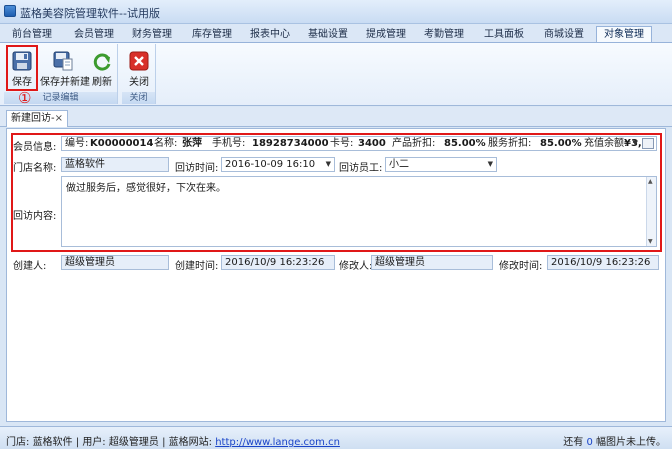 This screenshot has width=672, height=449. I want to click on product-discount-label: 产品折扣:, so click(414, 143).